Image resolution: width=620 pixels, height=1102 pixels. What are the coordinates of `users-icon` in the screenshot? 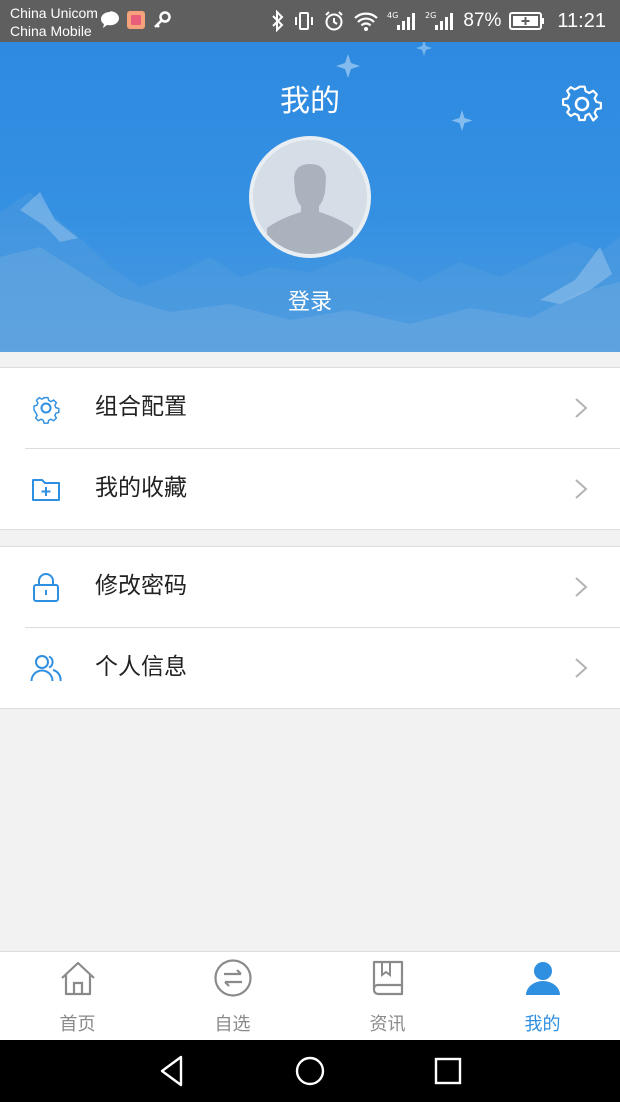 It's located at (46, 668).